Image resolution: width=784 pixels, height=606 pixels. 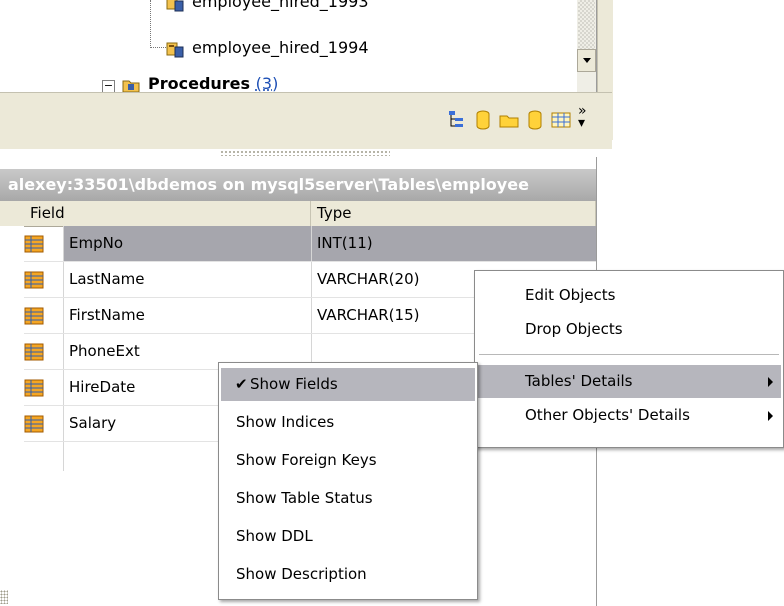 What do you see at coordinates (629, 354) in the screenshot?
I see `menu-separator` at bounding box center [629, 354].